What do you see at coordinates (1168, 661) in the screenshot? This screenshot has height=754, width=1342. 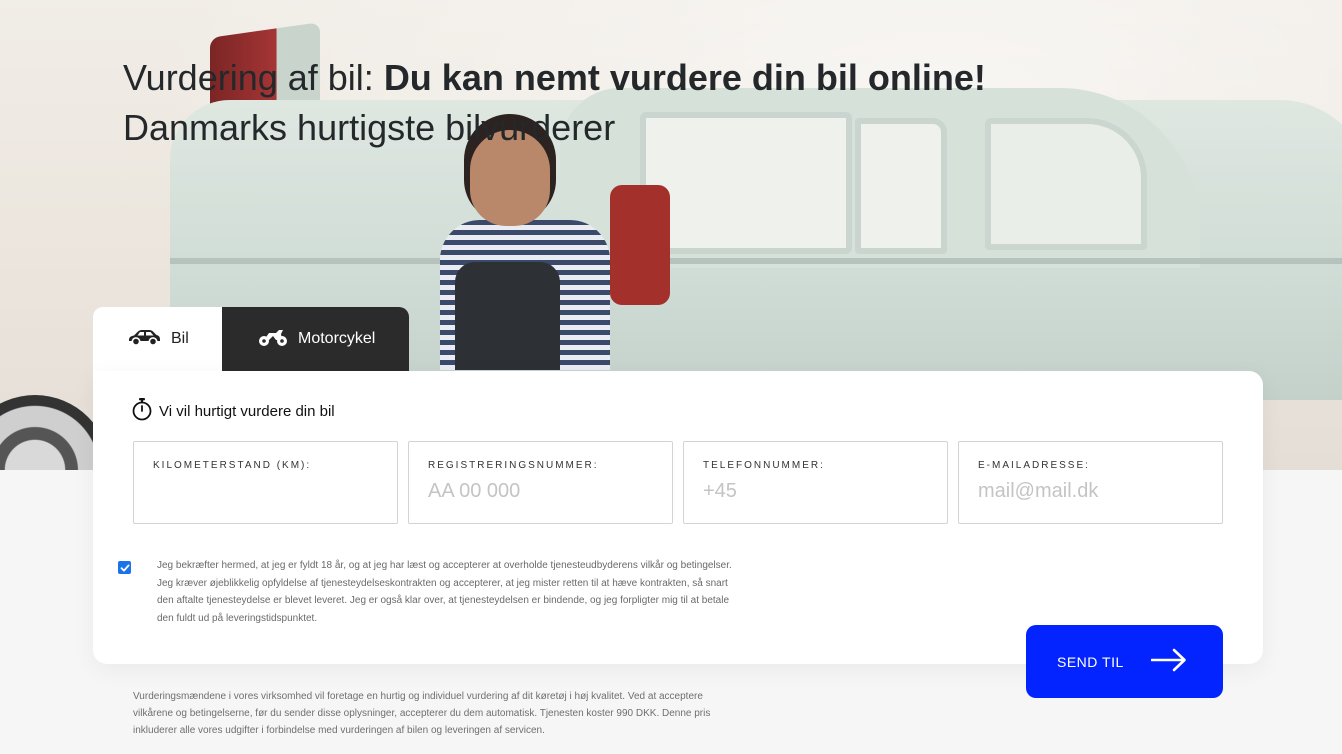 I see `arrow-right-icon` at bounding box center [1168, 661].